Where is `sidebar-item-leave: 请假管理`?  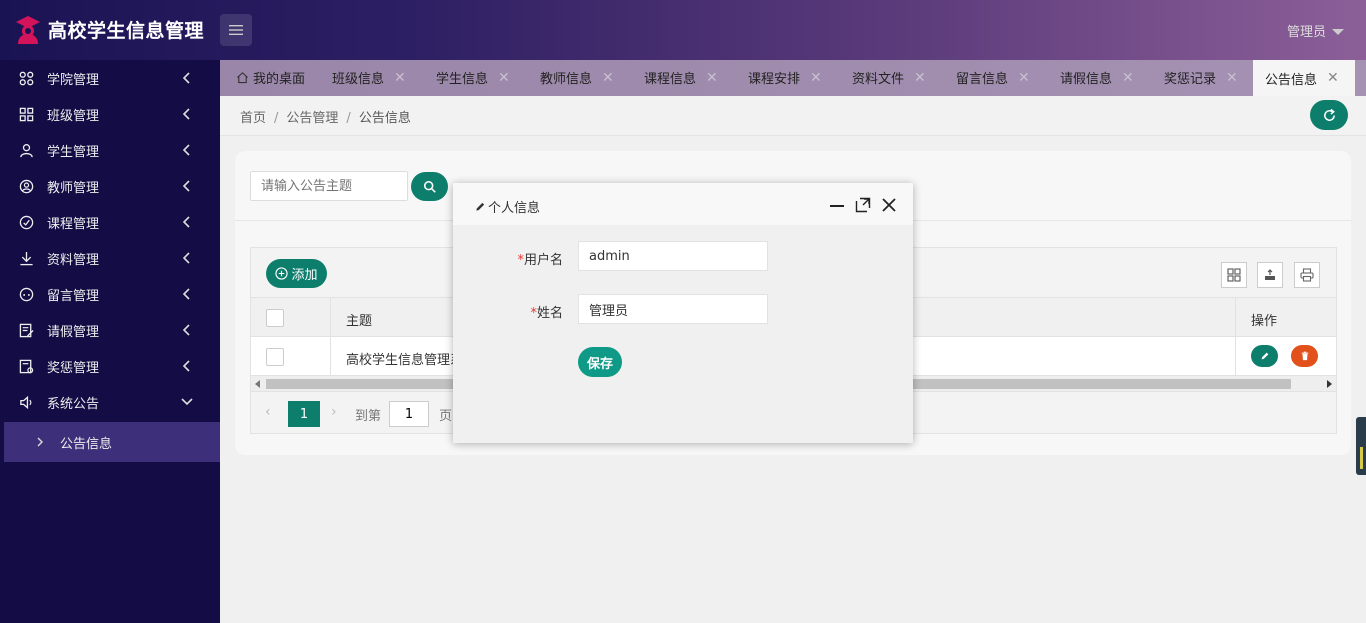
sidebar-item-leave: 请假管理 is located at coordinates (110, 330).